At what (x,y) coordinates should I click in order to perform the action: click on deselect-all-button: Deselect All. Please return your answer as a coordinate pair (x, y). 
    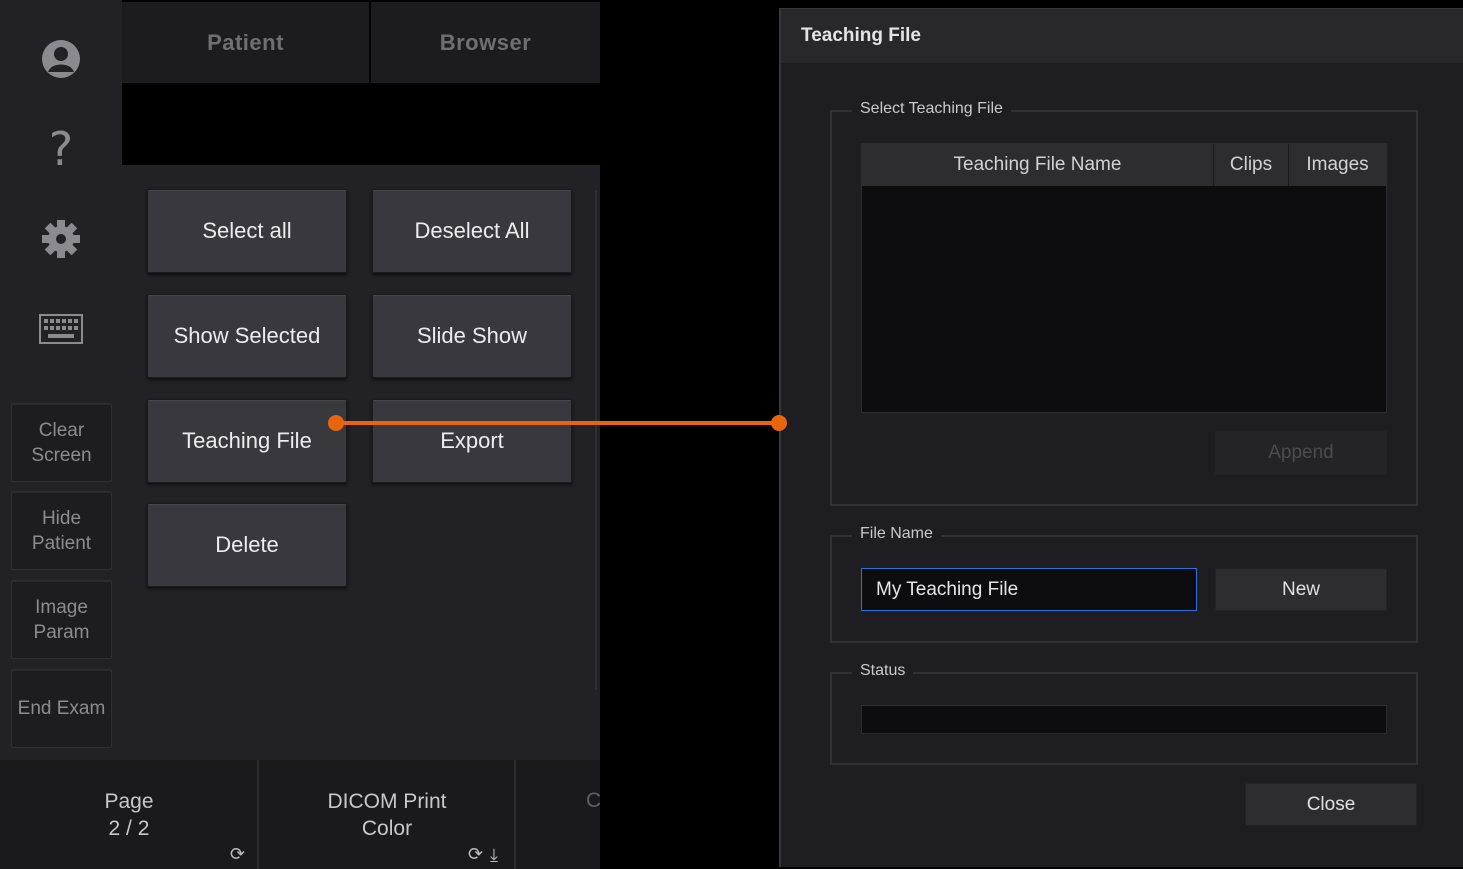
    Looking at the image, I should click on (472, 231).